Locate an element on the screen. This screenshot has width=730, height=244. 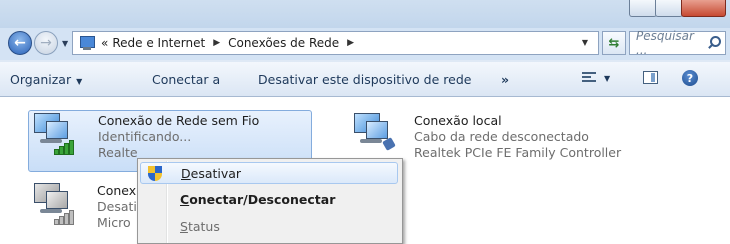
wireless-network-icon is located at coordinates (53, 134).